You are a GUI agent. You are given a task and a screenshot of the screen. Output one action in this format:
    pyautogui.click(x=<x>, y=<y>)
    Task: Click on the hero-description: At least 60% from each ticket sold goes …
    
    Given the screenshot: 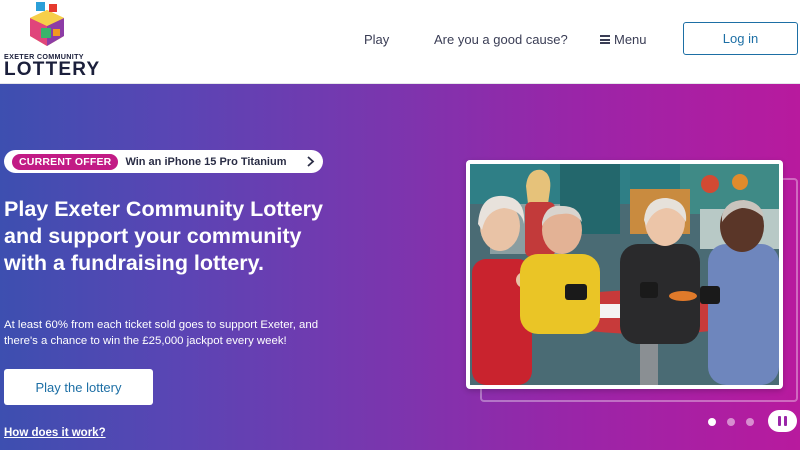 What is the action you would take?
    pyautogui.click(x=161, y=333)
    